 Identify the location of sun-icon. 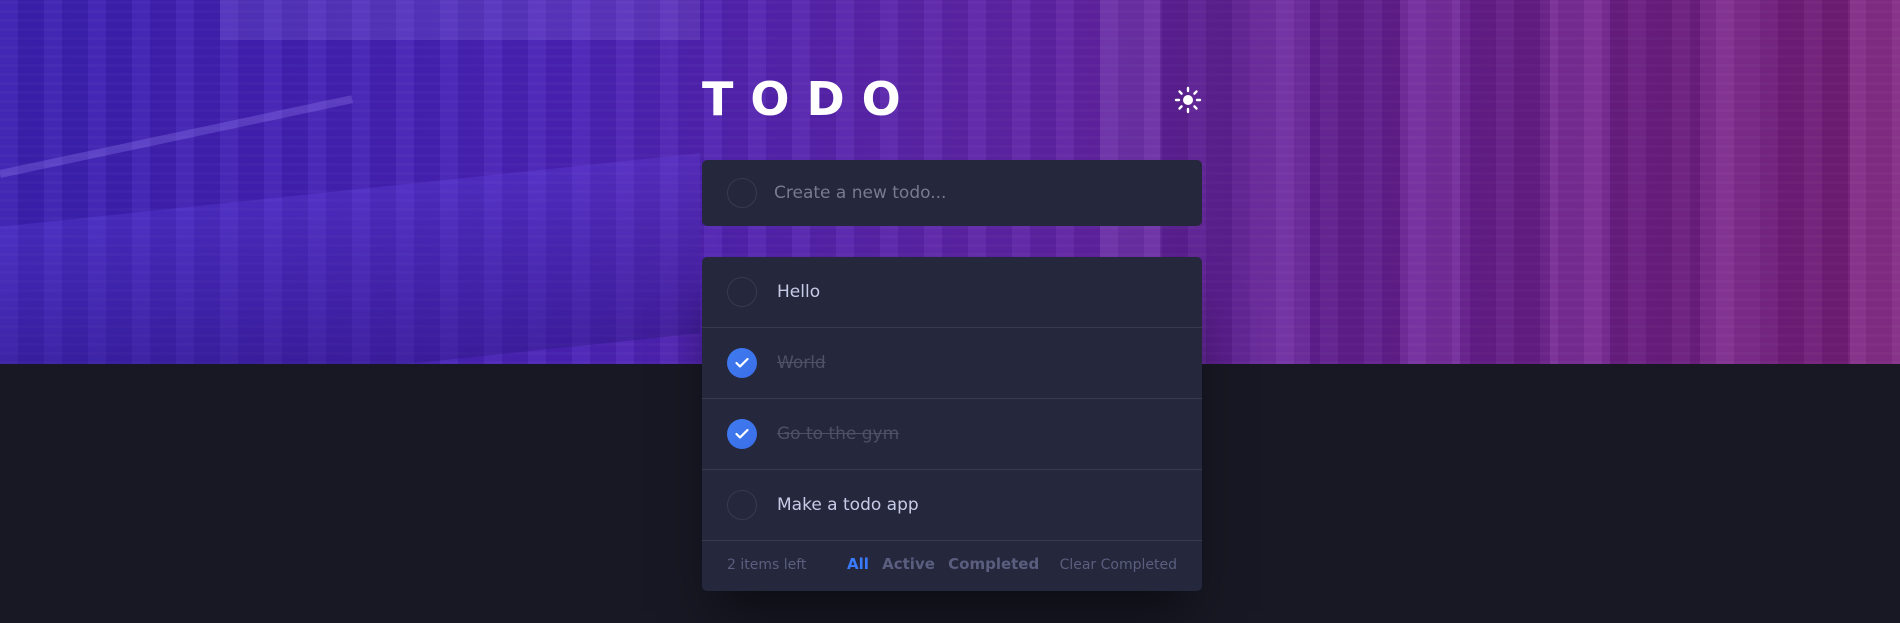
(1188, 100).